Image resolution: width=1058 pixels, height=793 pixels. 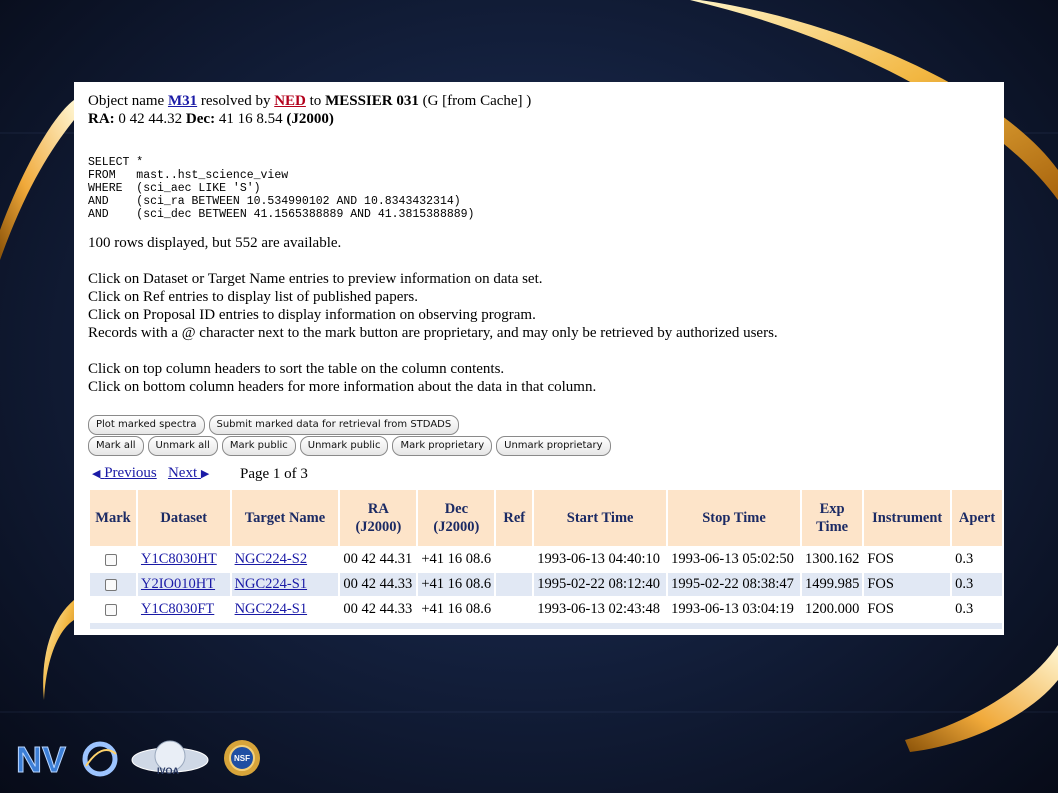 I want to click on unmark-public-button: Unmark public, so click(x=344, y=446).